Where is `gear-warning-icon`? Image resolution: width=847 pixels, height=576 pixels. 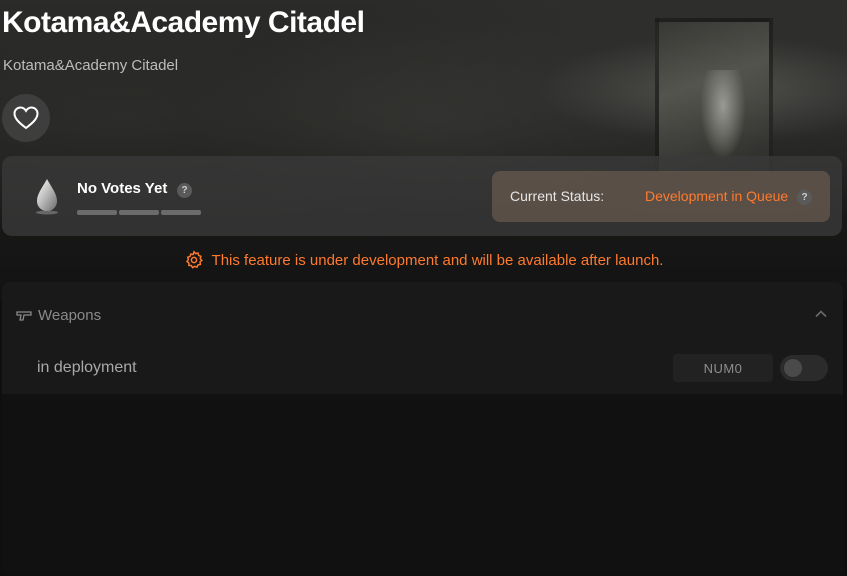
gear-warning-icon is located at coordinates (194, 259).